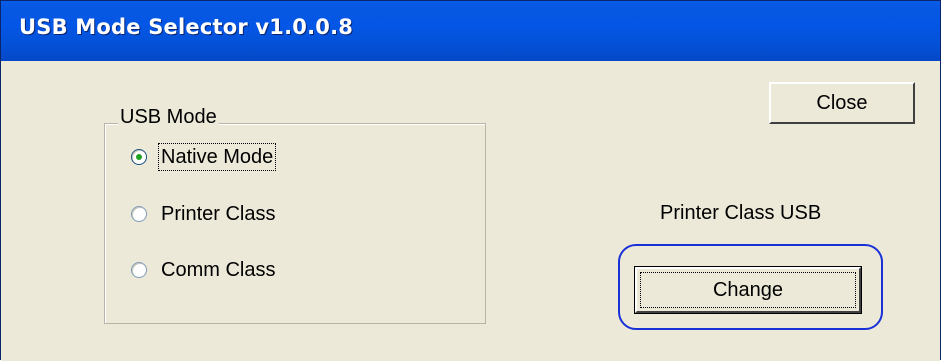 The width and height of the screenshot is (941, 361). Describe the element at coordinates (217, 157) in the screenshot. I see `radio-label-native-mode: Native Mode` at that location.